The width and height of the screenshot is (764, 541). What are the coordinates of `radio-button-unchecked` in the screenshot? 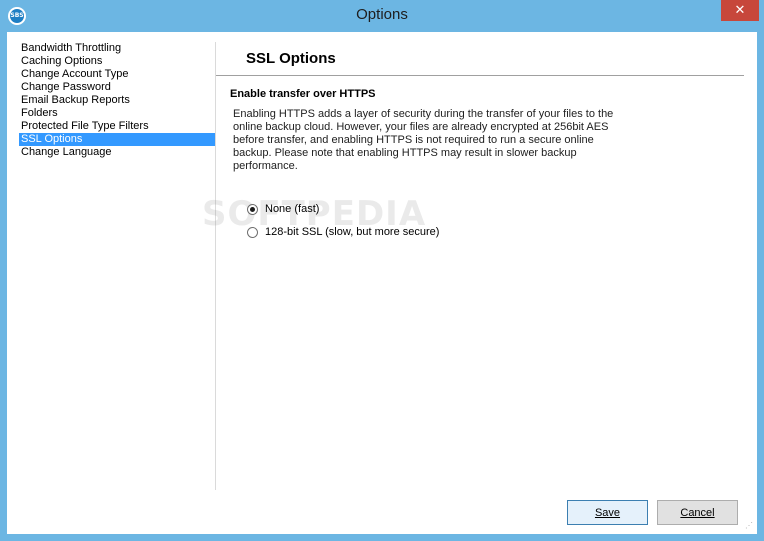 It's located at (252, 232).